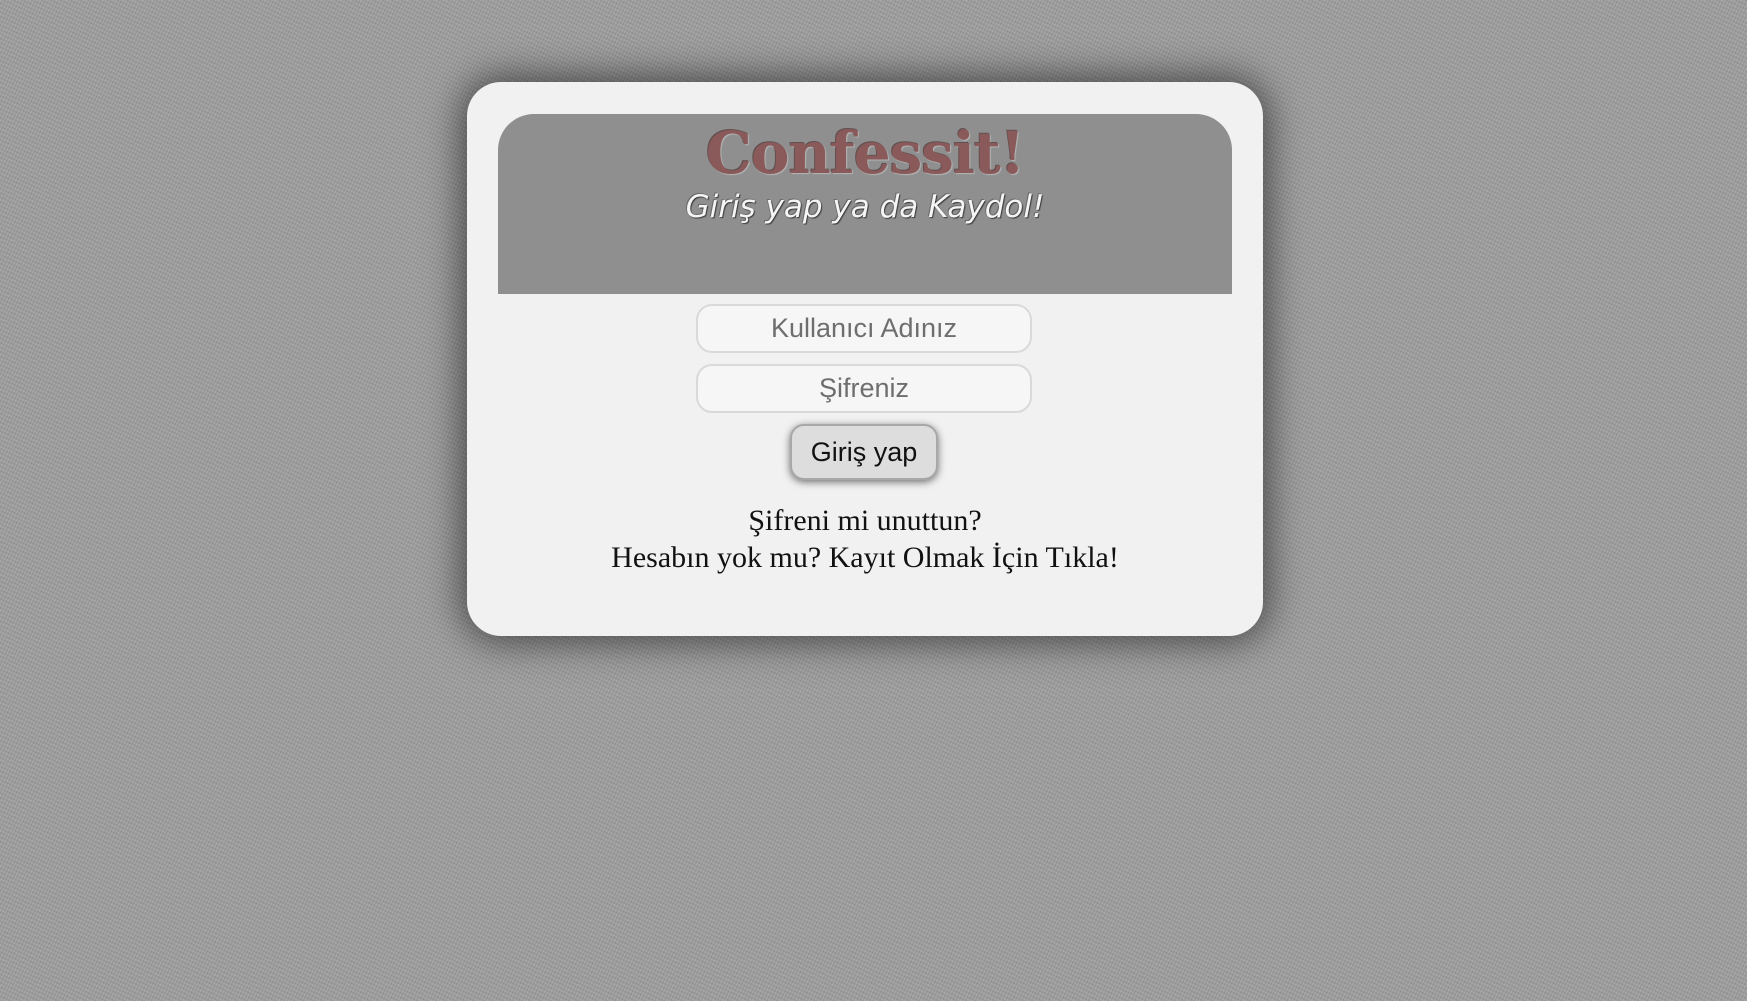 The height and width of the screenshot is (1001, 1747). I want to click on username-input, so click(864, 328).